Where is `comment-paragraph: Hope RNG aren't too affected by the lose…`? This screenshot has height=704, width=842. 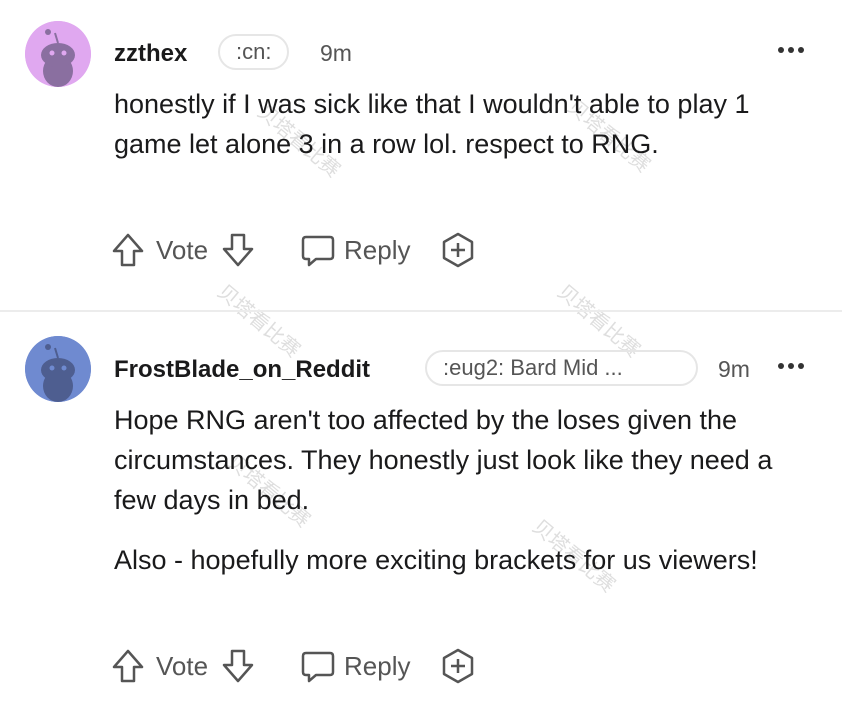
comment-paragraph: Hope RNG aren't too affected by the lose… is located at coordinates (443, 460).